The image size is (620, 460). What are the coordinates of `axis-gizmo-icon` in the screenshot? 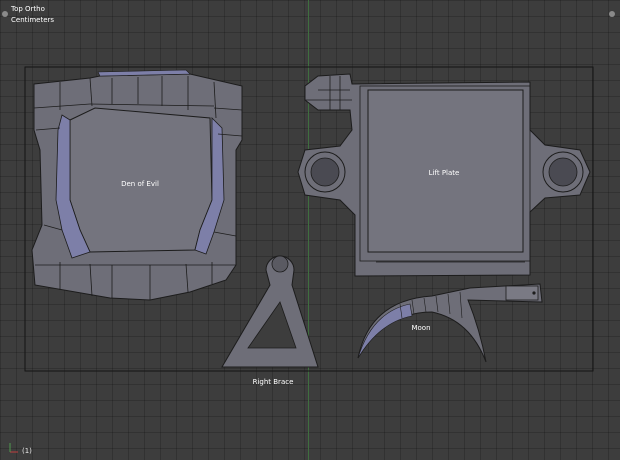 It's located at (13, 448).